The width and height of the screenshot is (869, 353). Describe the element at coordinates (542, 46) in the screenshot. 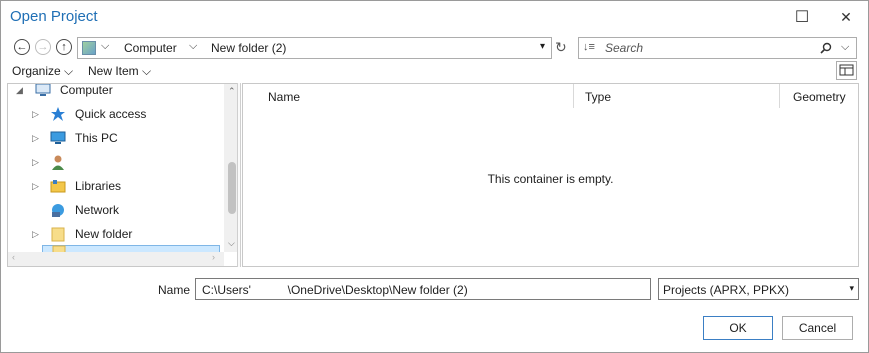

I see `address-dropdown-icon: ▾` at that location.